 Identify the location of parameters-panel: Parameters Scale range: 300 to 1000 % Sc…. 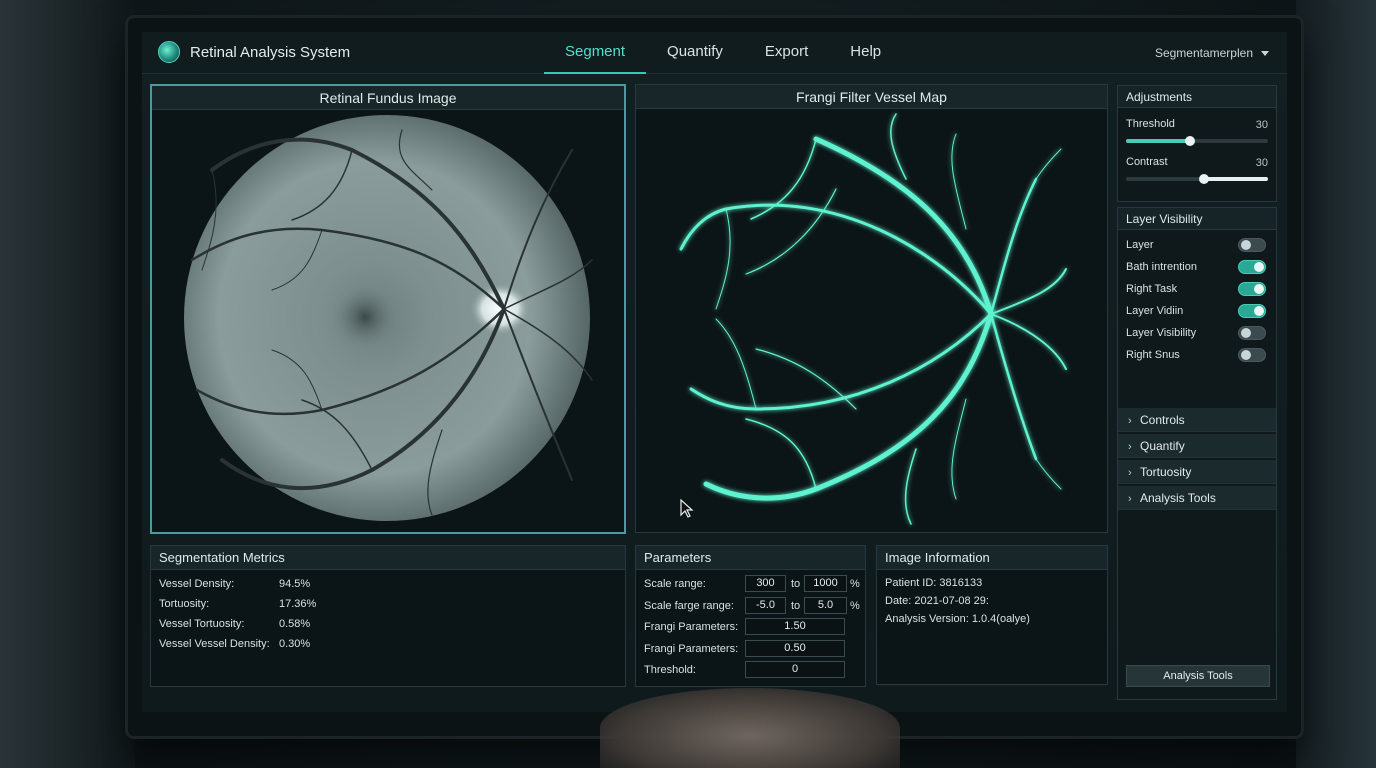
(750, 616).